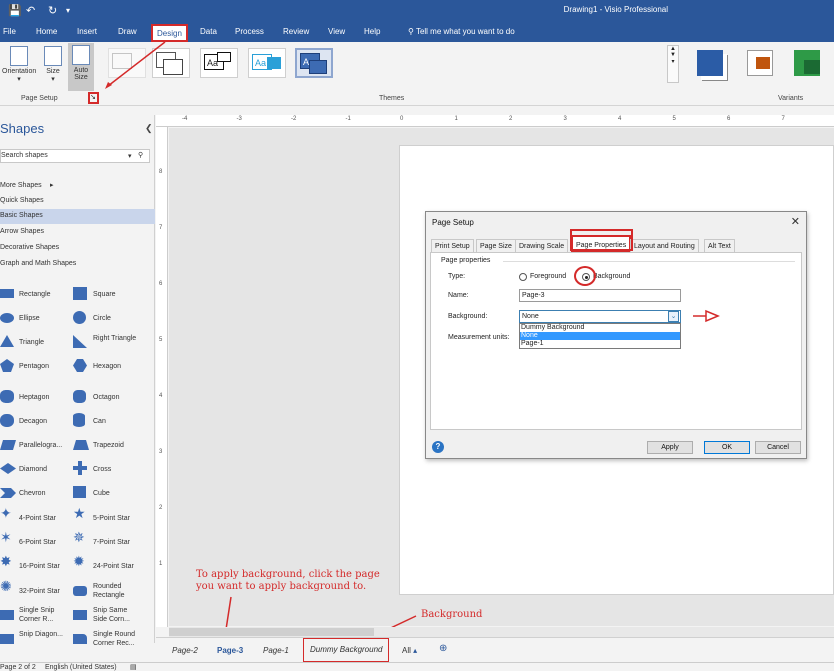 The image size is (834, 671). What do you see at coordinates (601, 240) in the screenshot?
I see `page-properties-tab-highlight` at bounding box center [601, 240].